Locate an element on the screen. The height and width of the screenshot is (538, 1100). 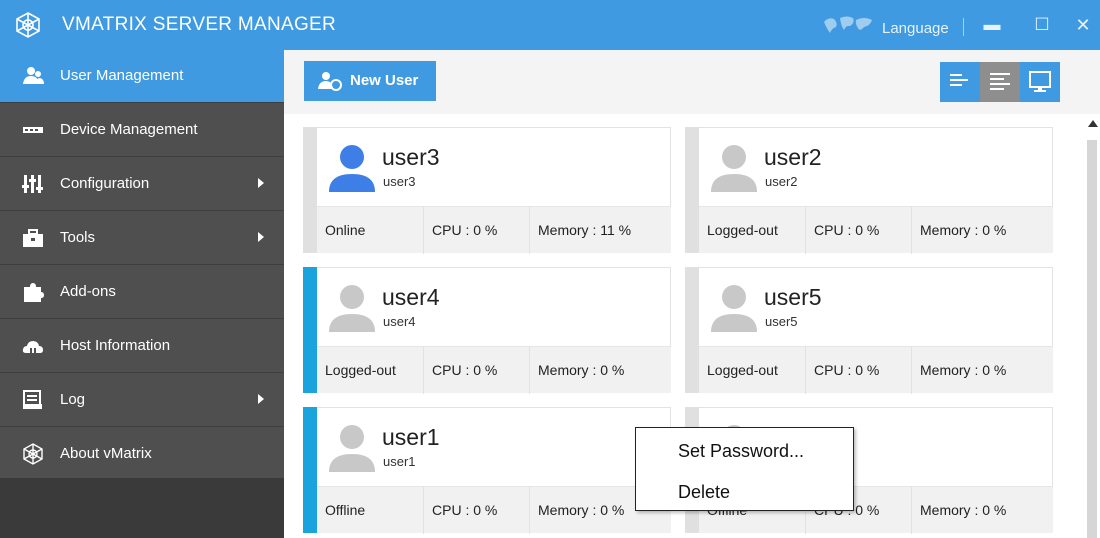
user-login: user2 is located at coordinates (781, 181).